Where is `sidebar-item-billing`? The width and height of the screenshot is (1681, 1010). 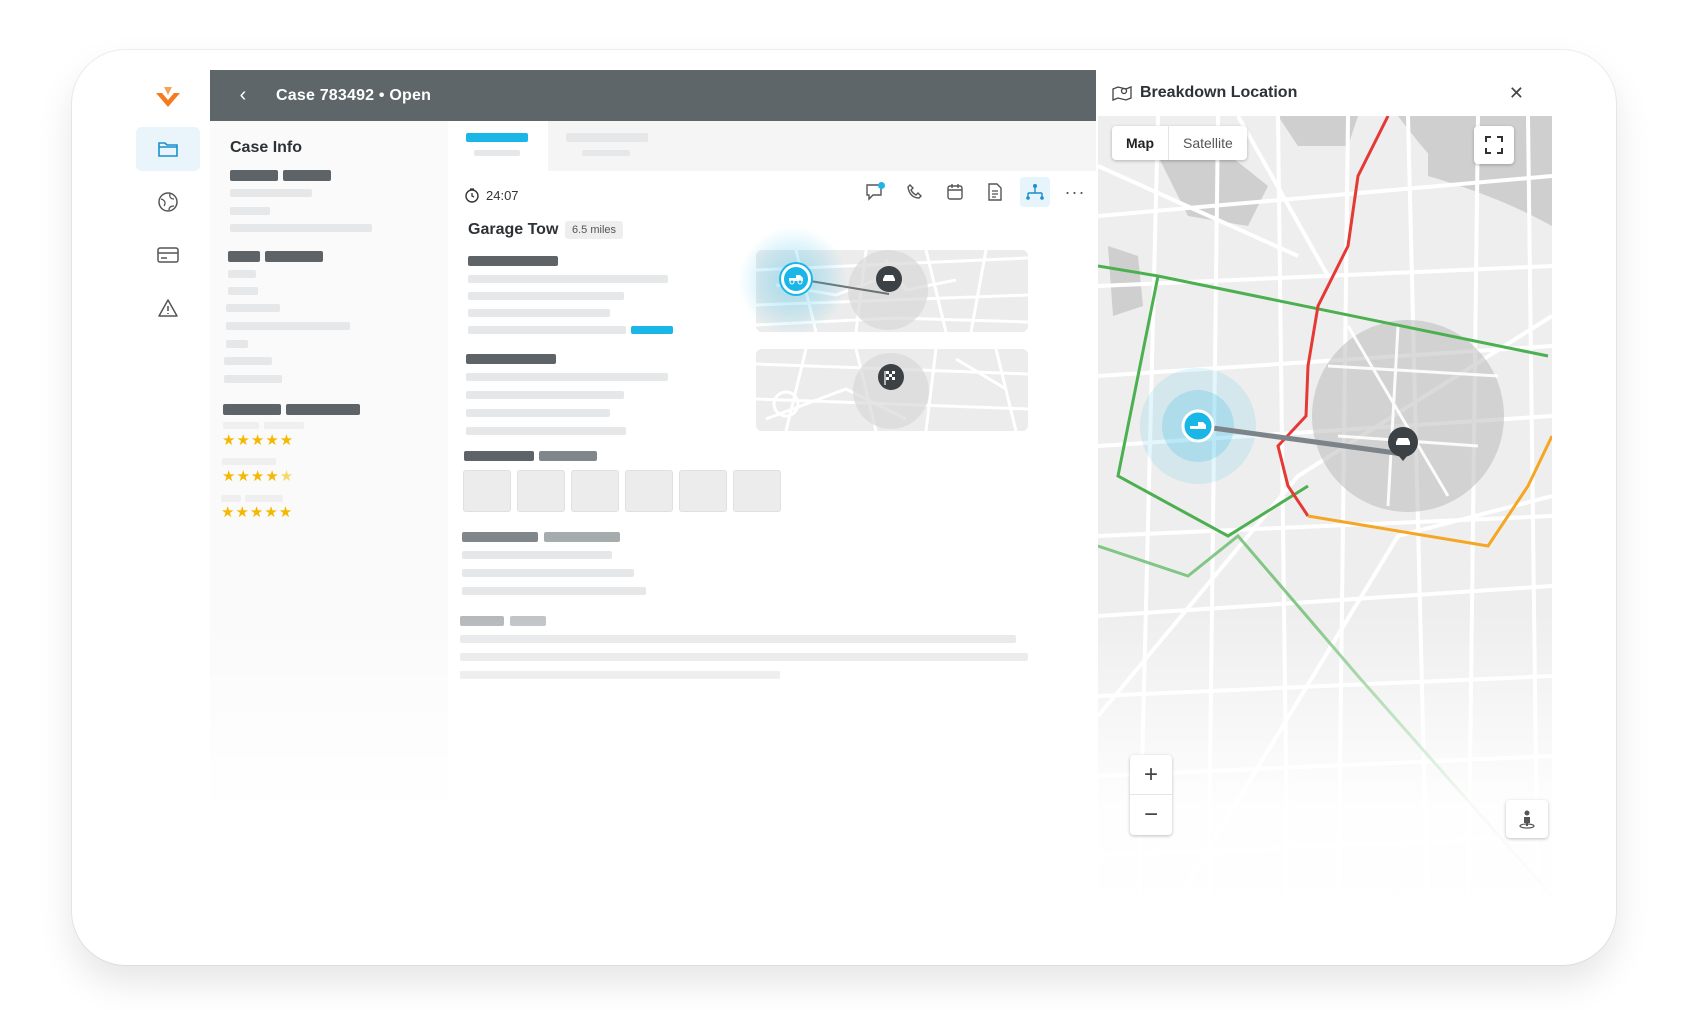 sidebar-item-billing is located at coordinates (168, 255).